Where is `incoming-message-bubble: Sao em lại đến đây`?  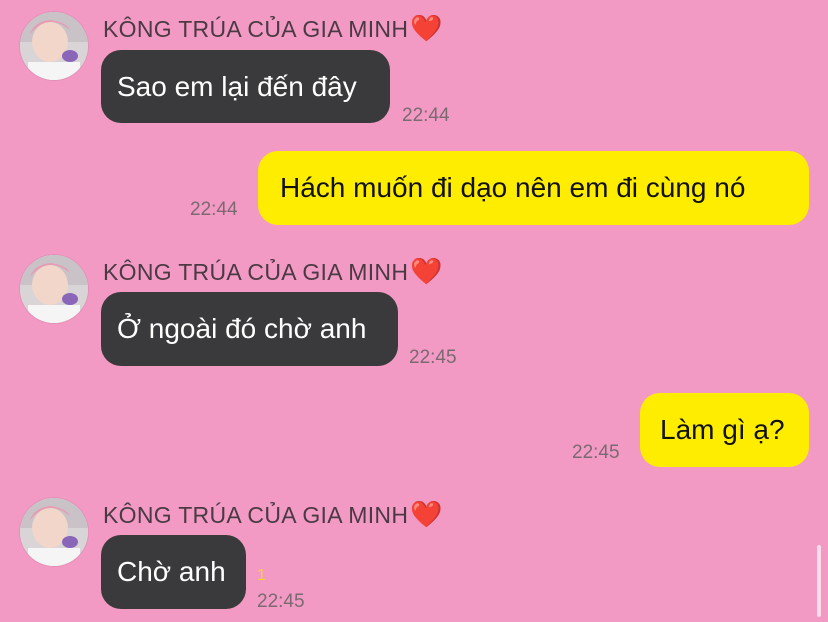 incoming-message-bubble: Sao em lại đến đây is located at coordinates (245, 86).